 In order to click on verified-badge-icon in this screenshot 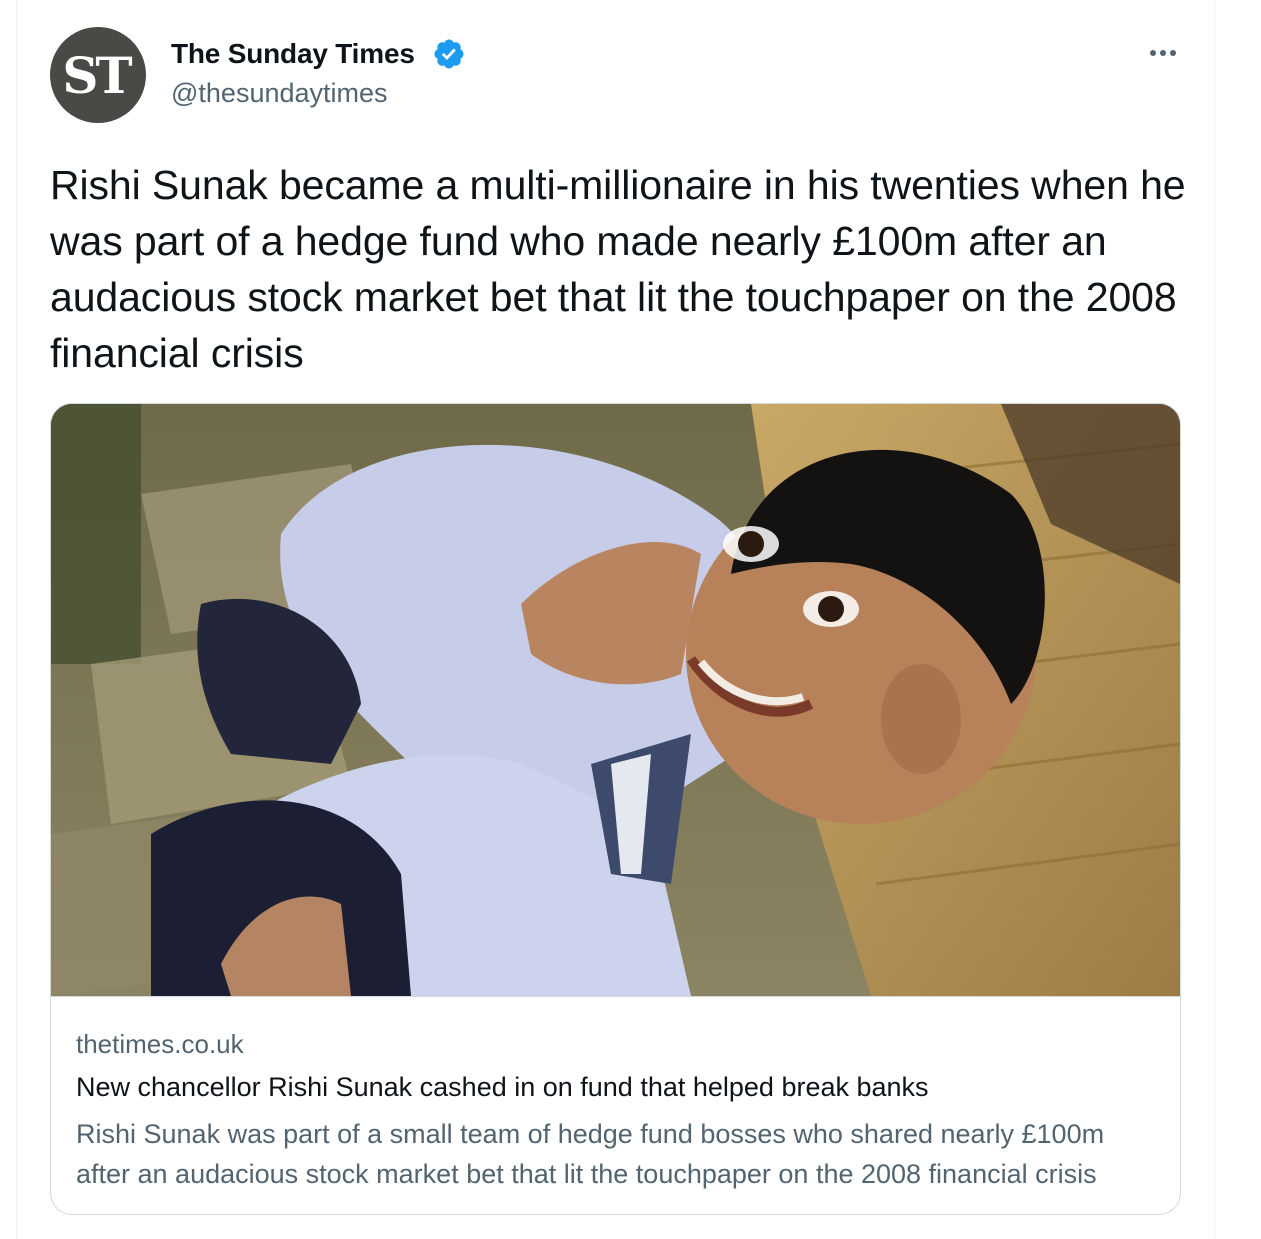, I will do `click(449, 54)`.